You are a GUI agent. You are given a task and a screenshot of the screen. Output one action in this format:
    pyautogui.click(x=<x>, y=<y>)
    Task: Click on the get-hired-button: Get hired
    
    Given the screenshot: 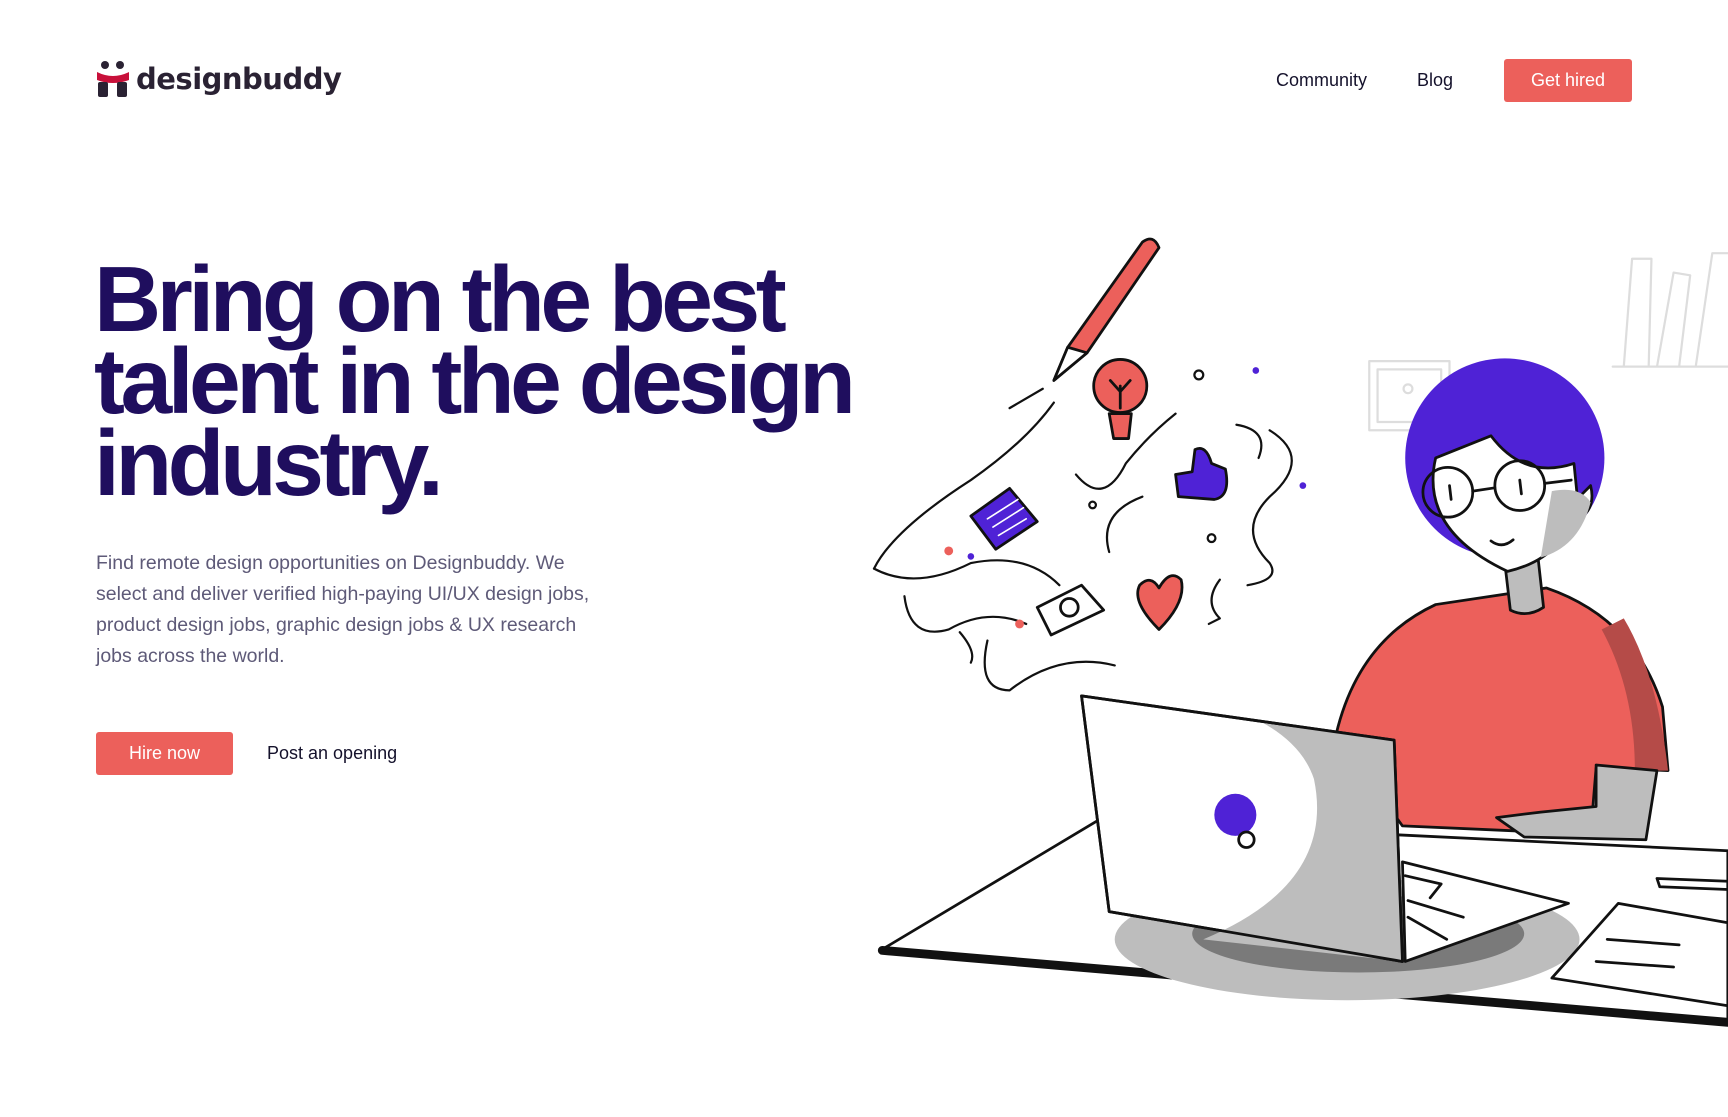 What is the action you would take?
    pyautogui.click(x=1568, y=80)
    